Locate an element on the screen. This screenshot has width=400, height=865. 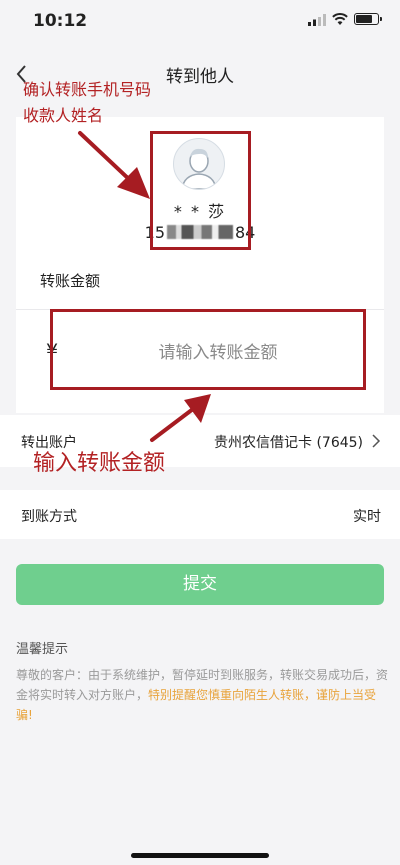
amount-highlight-box is located at coordinates (208, 349).